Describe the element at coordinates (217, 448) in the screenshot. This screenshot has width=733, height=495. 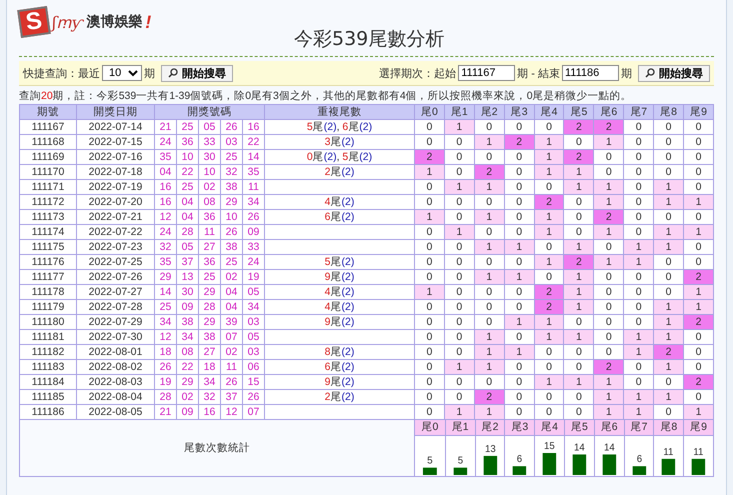
I see `summary-label: 尾數次數統計` at that location.